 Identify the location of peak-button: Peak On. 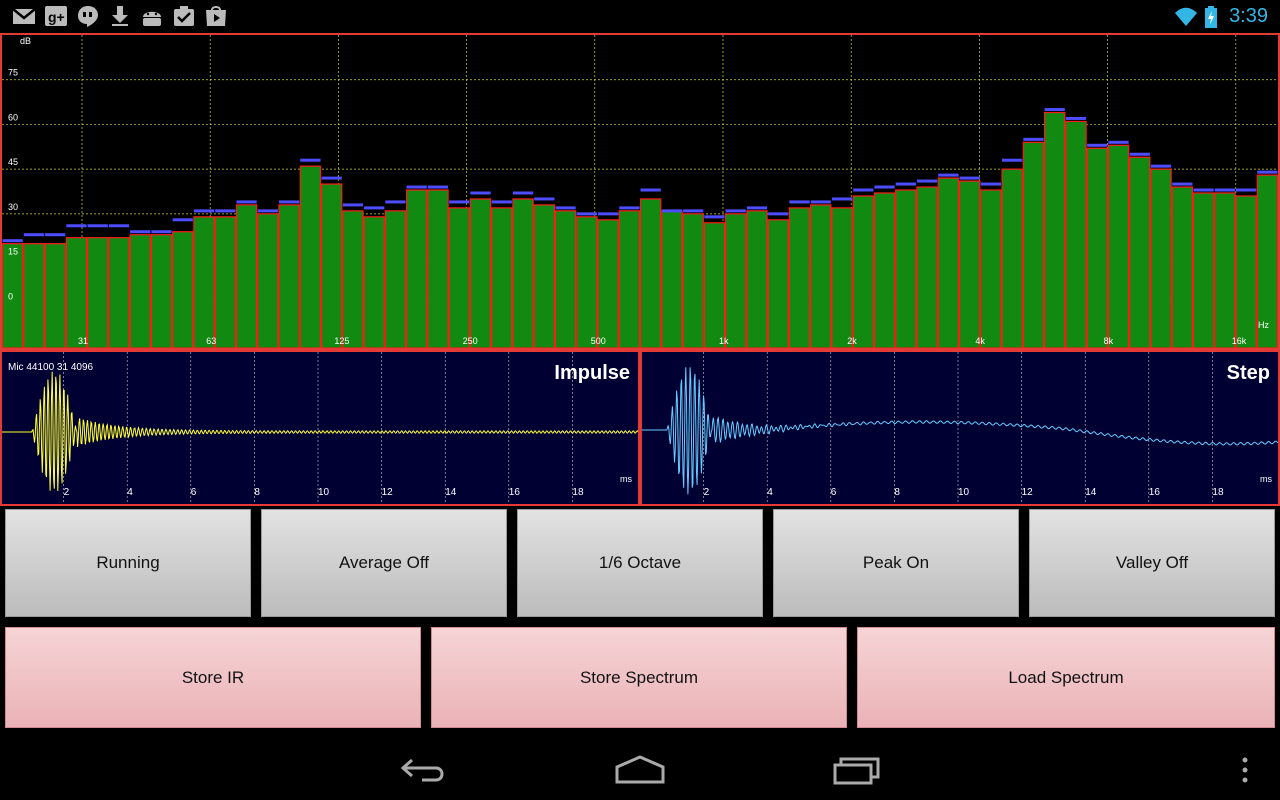
(896, 563).